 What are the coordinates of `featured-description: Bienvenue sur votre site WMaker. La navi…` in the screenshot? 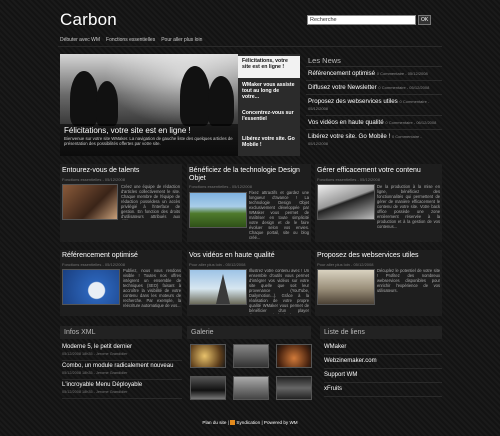 It's located at (148, 141).